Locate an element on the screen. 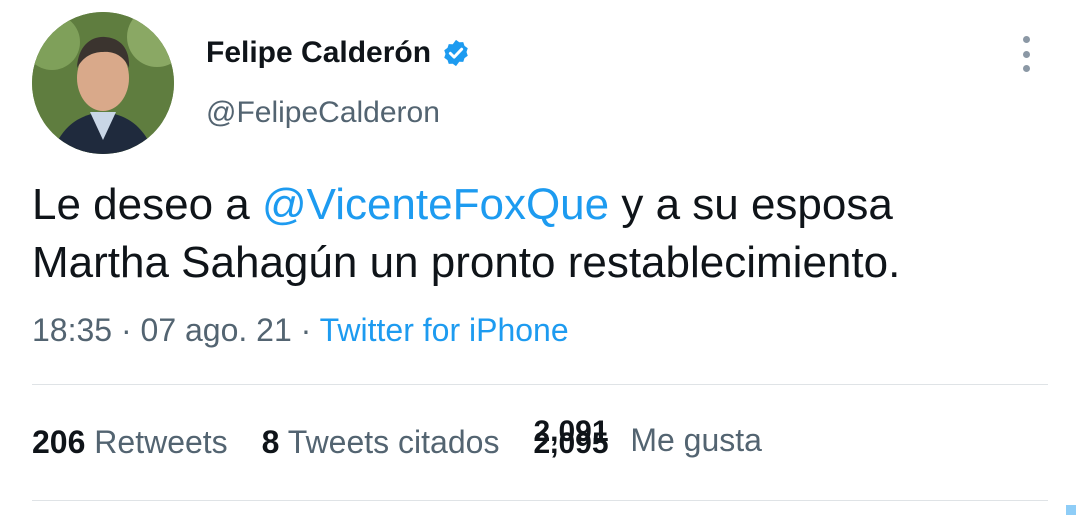 The width and height of the screenshot is (1080, 515). more-vertical-icon is located at coordinates (1026, 54).